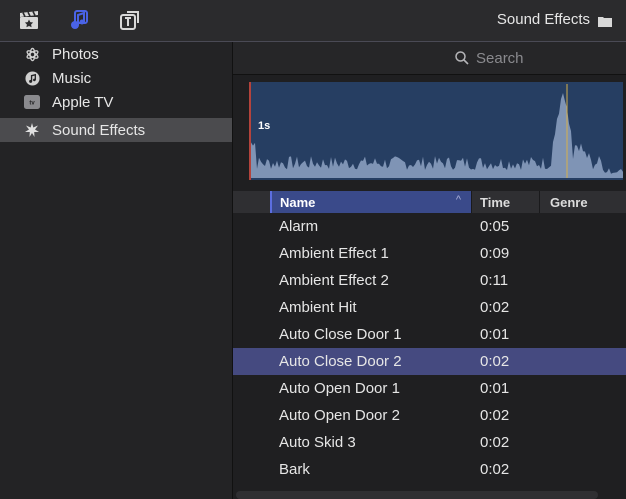  Describe the element at coordinates (116, 102) in the screenshot. I see `sidebar-item-appletv: tv Apple TV` at that location.